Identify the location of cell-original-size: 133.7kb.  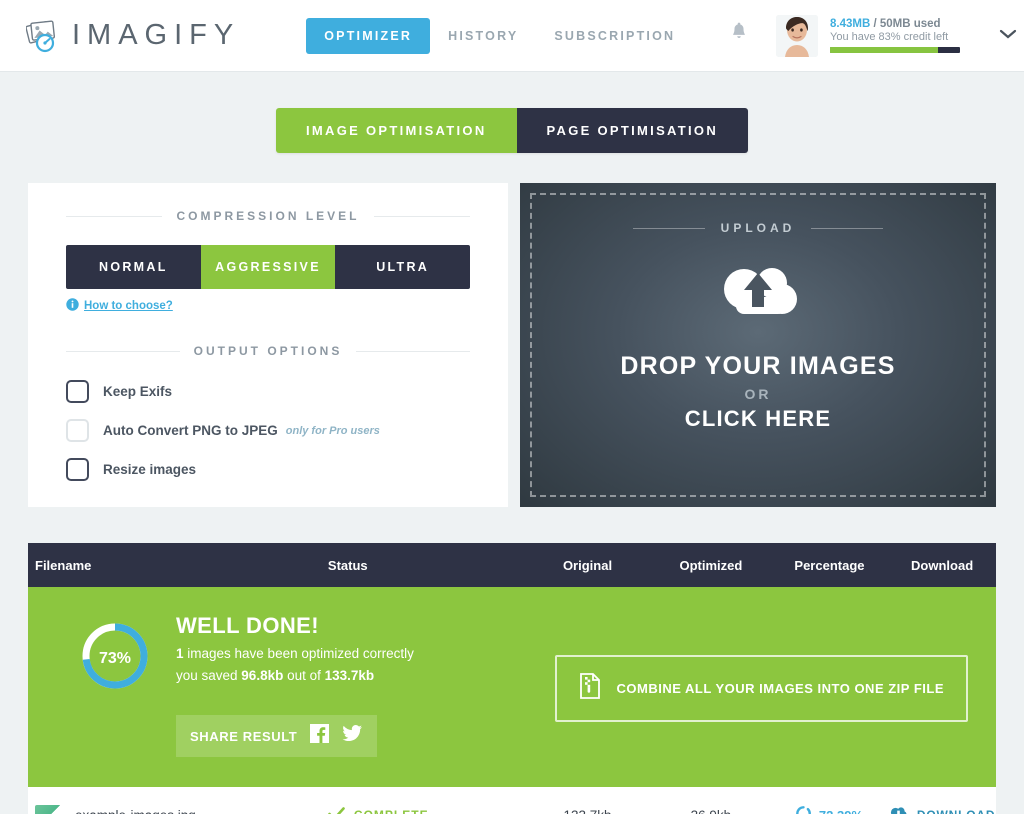
(587, 811).